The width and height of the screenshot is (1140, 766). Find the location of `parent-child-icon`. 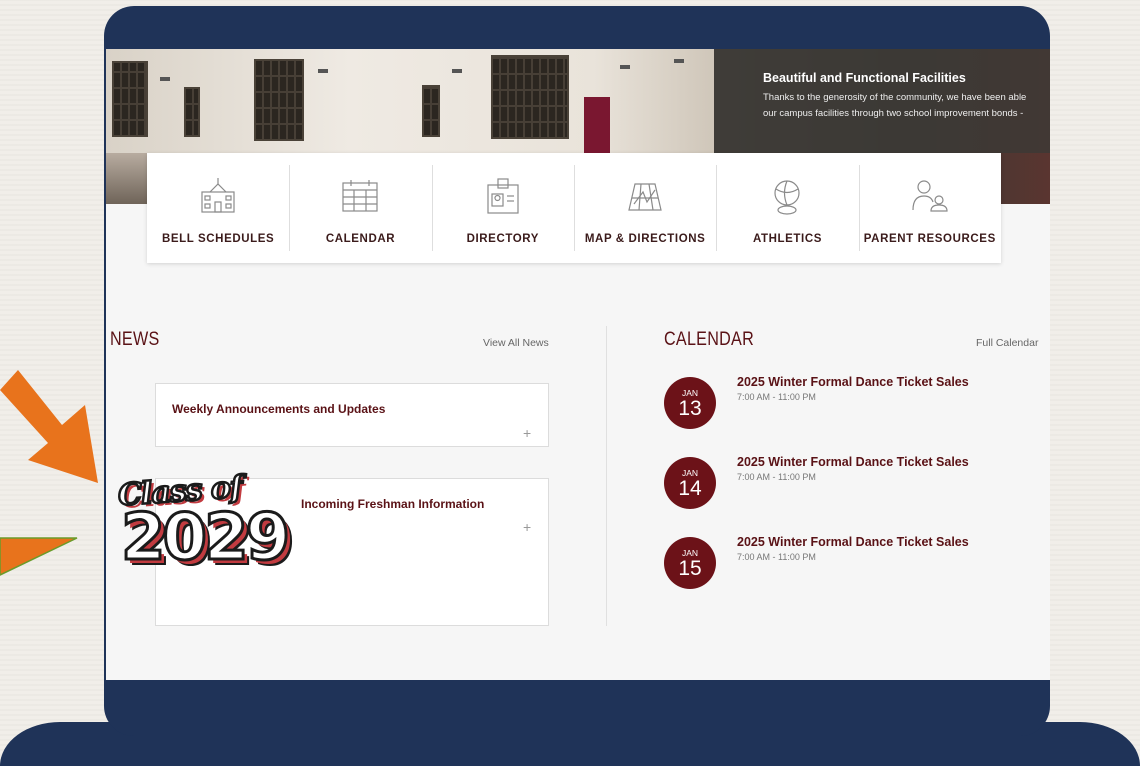

parent-child-icon is located at coordinates (930, 196).